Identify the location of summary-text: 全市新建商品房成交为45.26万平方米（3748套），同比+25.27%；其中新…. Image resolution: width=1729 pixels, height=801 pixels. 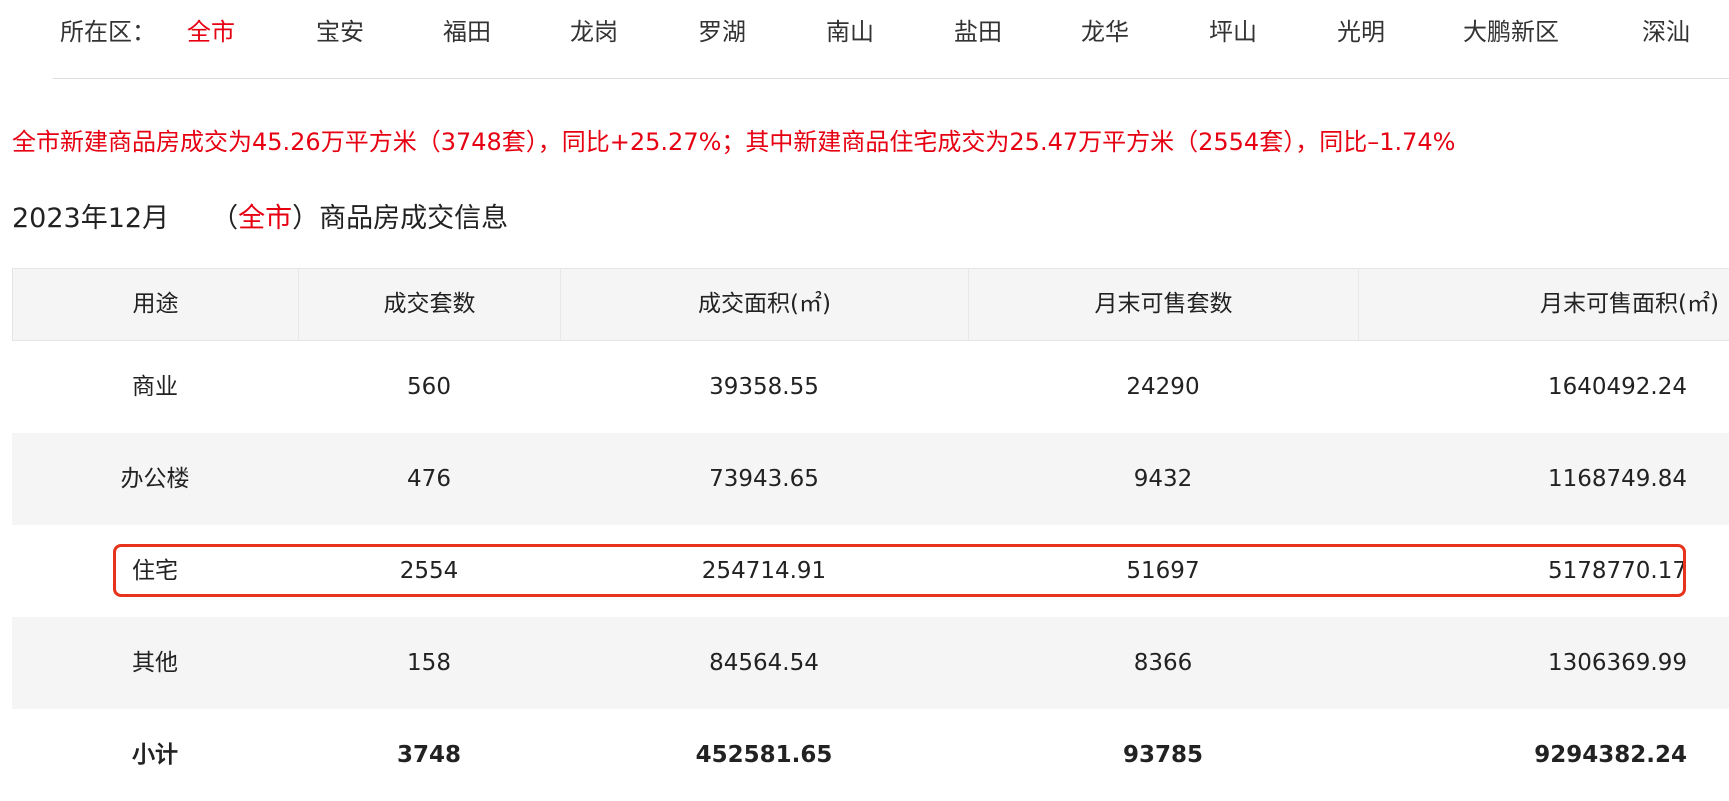
(734, 142).